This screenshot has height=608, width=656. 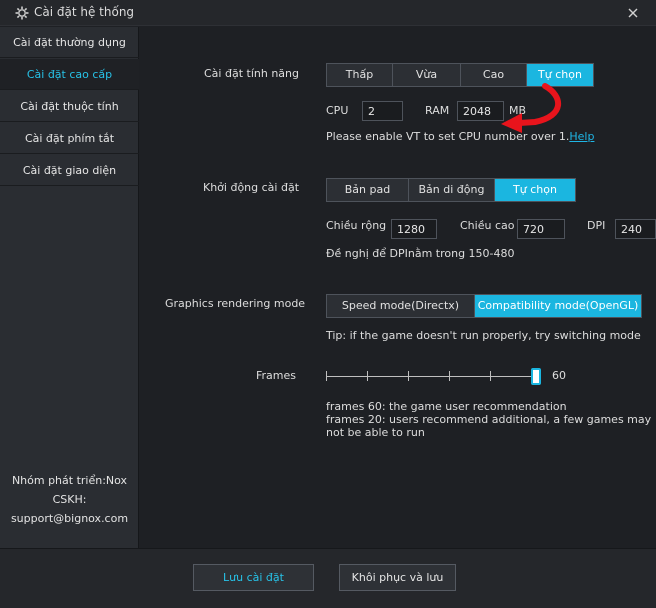 I want to click on graphics-option-directx: Speed mode(Directx), so click(x=401, y=306).